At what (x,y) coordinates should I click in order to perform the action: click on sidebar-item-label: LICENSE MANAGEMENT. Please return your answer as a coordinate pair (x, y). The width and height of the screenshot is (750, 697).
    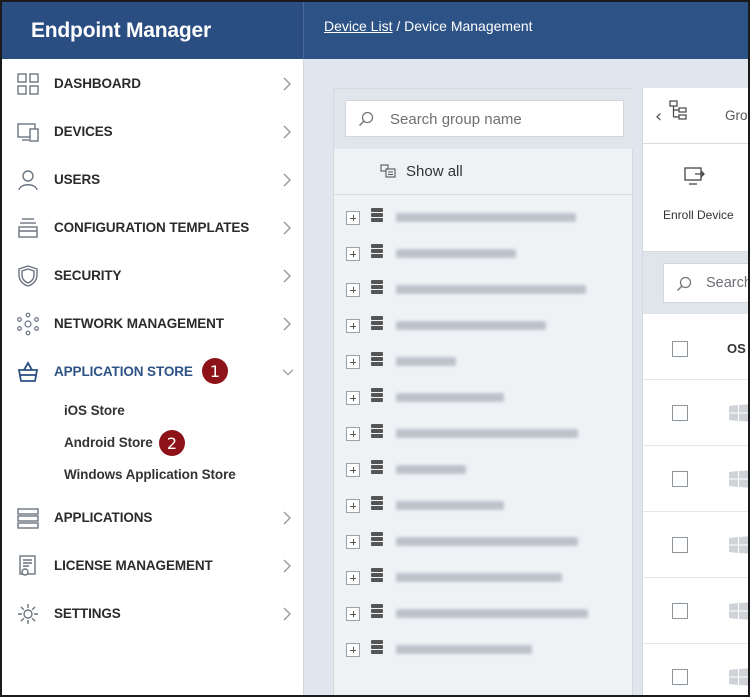
    Looking at the image, I should click on (133, 565).